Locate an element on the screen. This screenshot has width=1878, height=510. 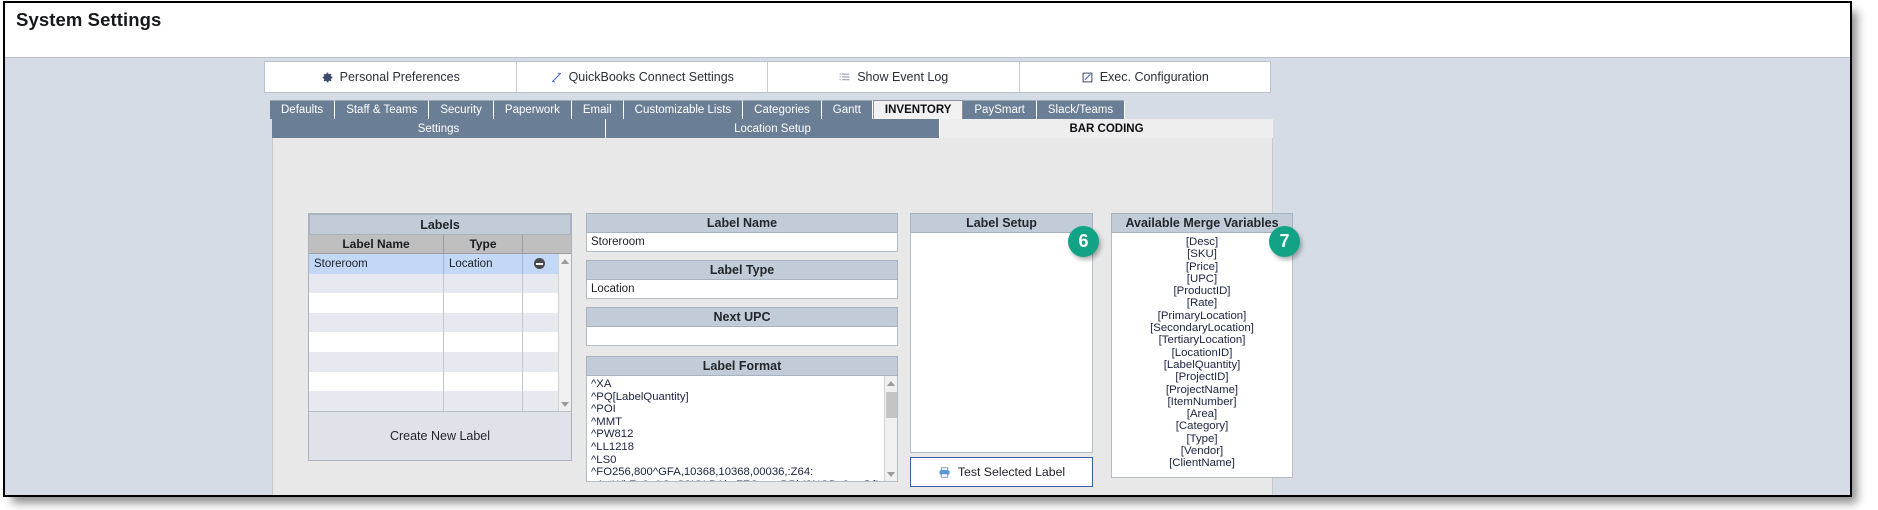
label-setup-body is located at coordinates (1001, 343).